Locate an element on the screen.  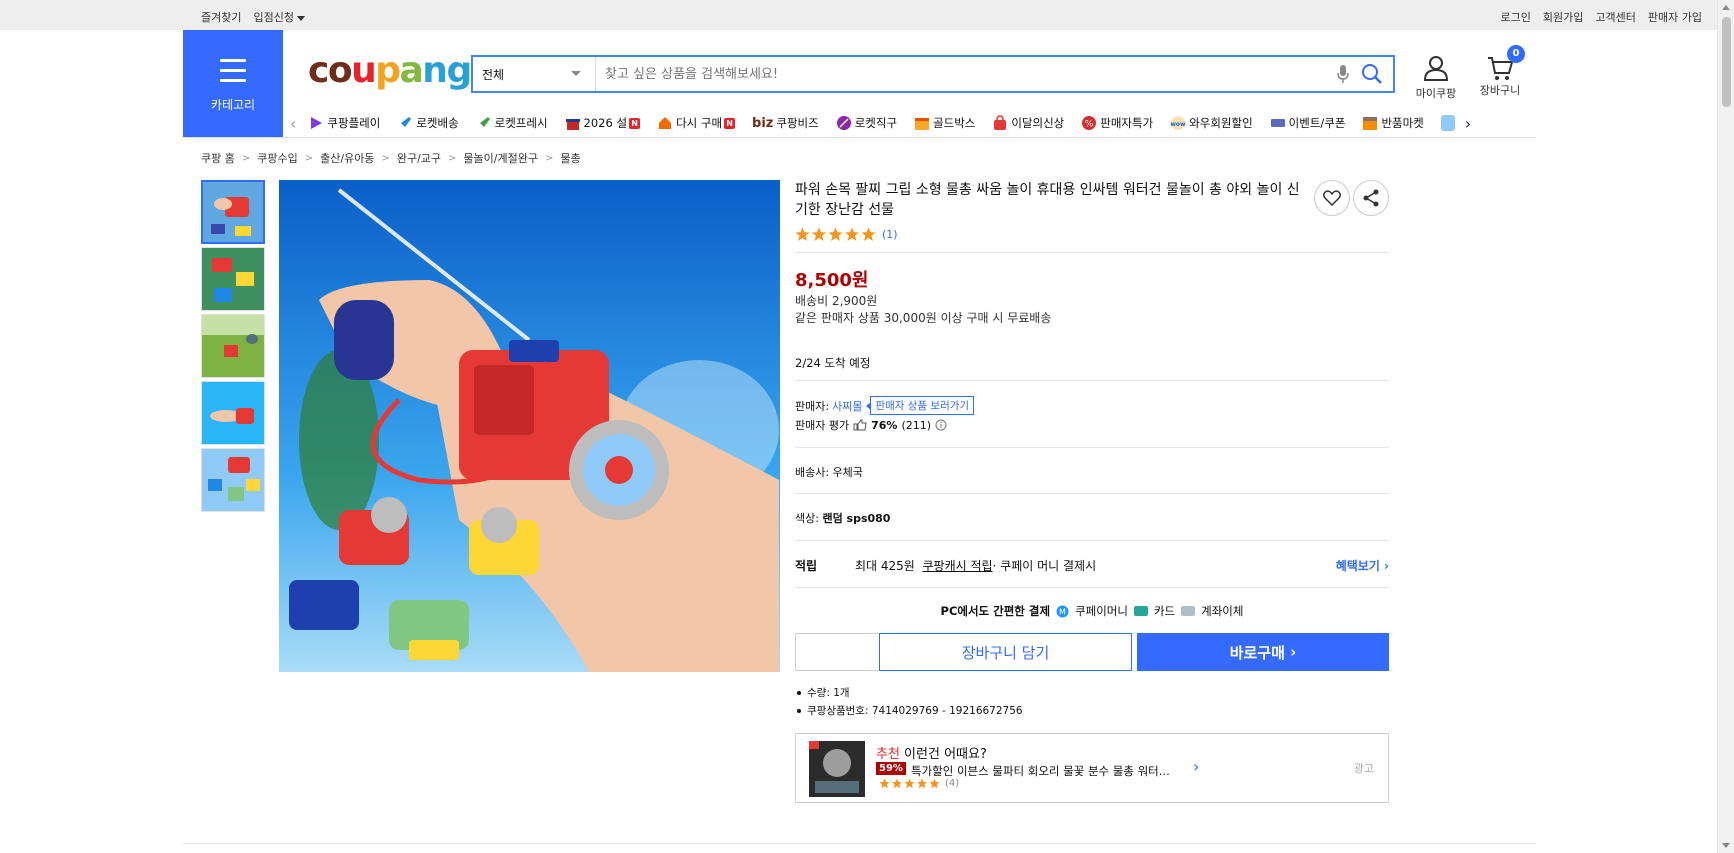
svg-text: wow is located at coordinates (1179, 124).